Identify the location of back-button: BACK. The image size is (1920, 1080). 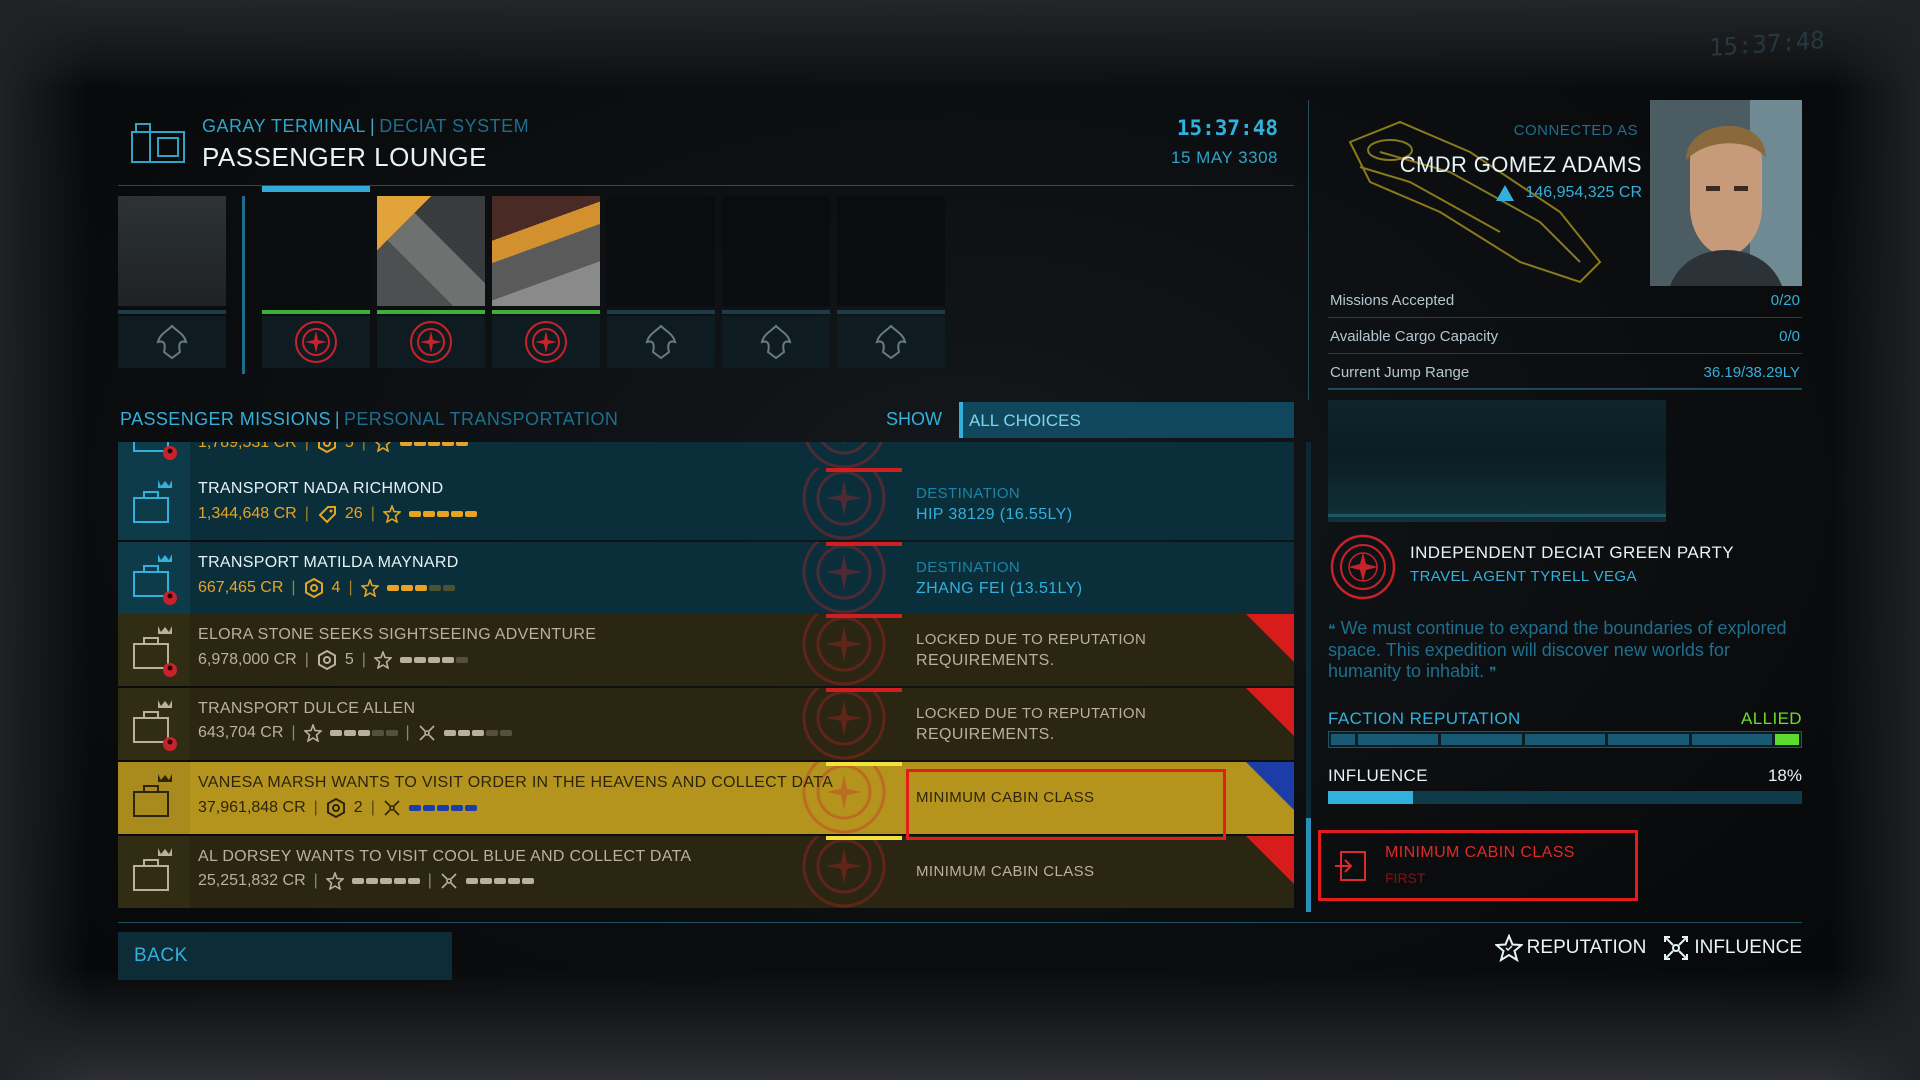
(285, 956).